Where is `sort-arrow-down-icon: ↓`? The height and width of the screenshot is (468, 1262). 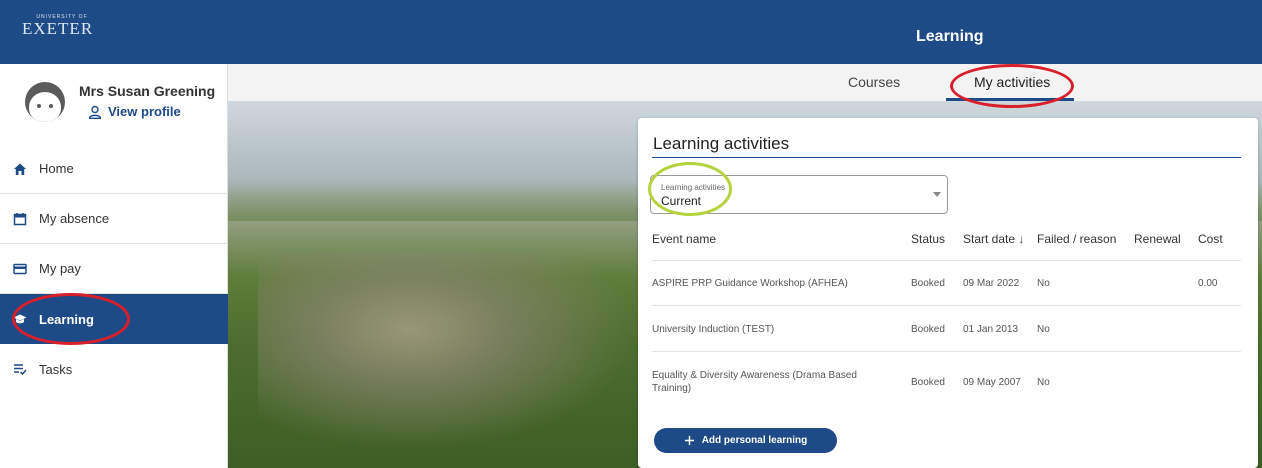
sort-arrow-down-icon: ↓ is located at coordinates (1021, 239).